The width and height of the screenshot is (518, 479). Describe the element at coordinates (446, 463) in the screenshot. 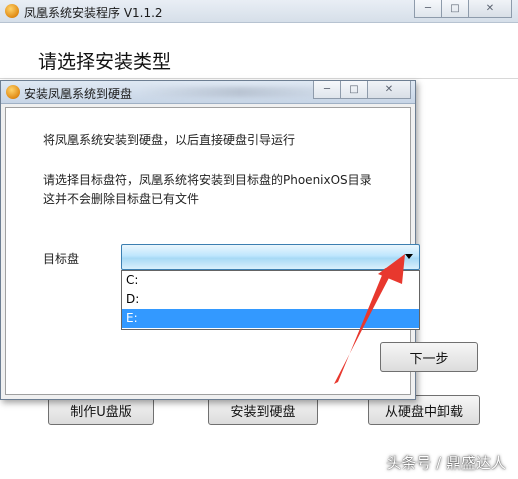

I see `watermark: 头条号 / 鼎盛达人` at that location.